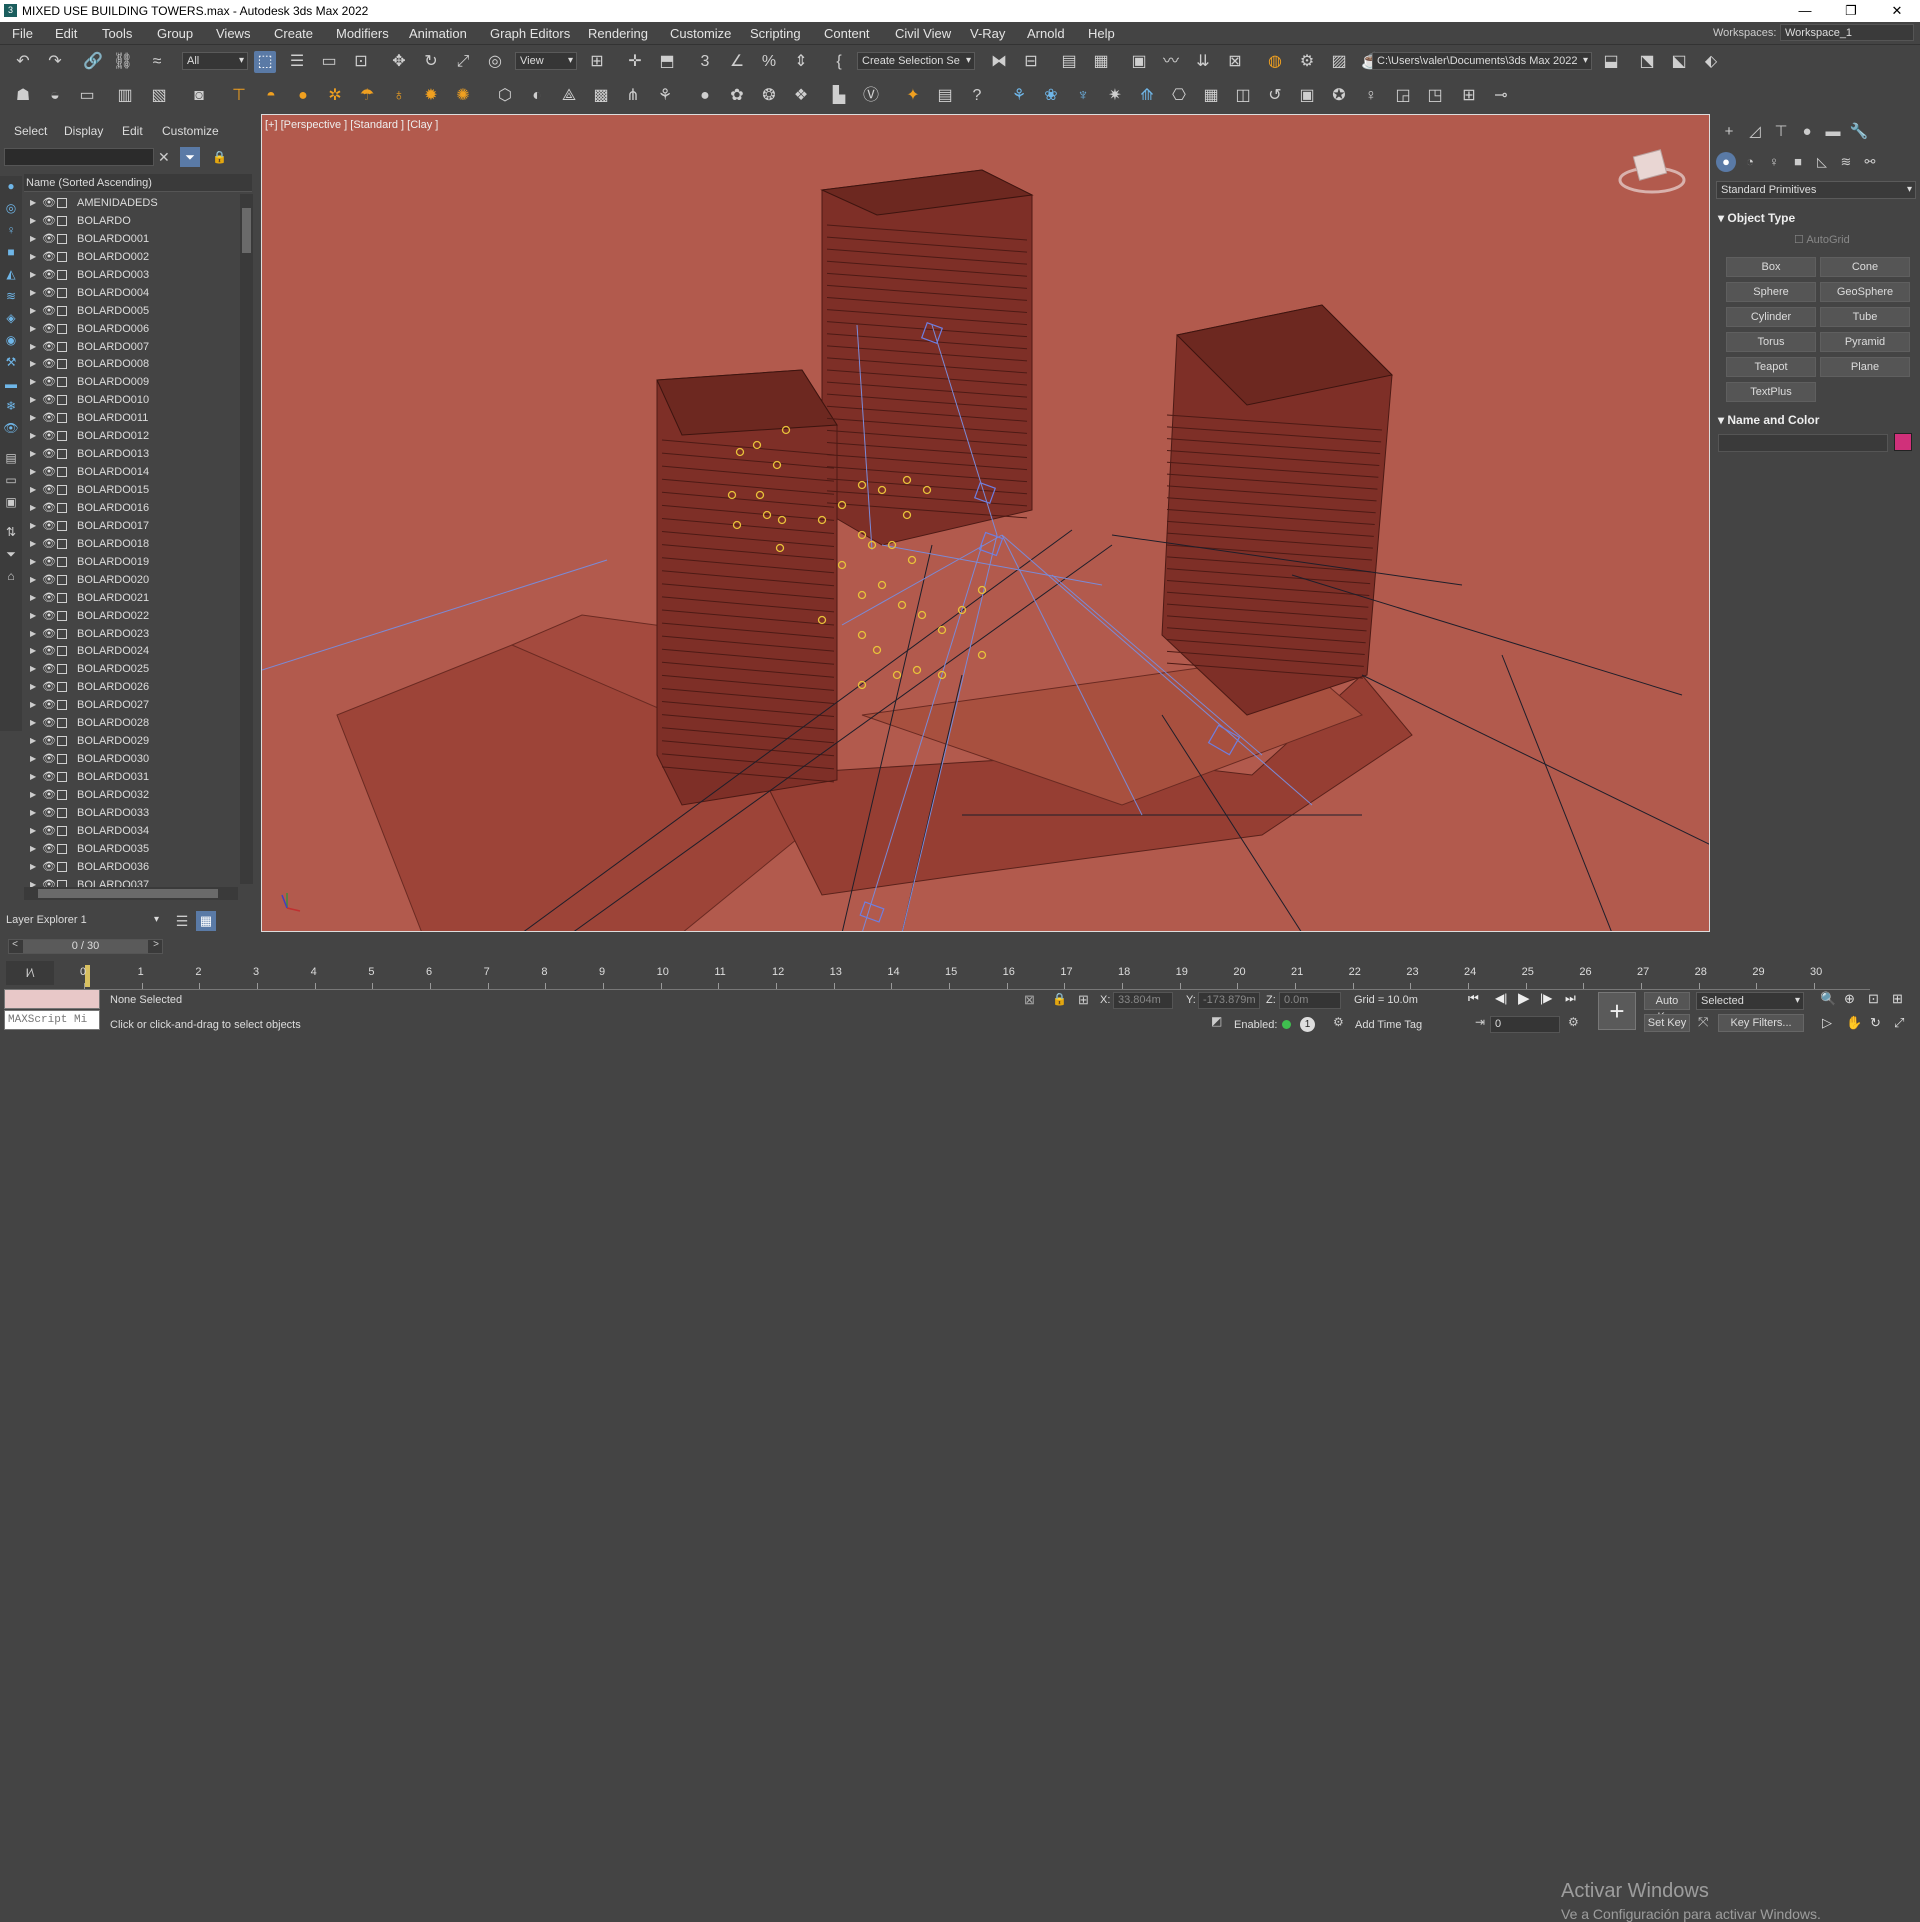 The height and width of the screenshot is (1922, 1920). What do you see at coordinates (131, 526) in the screenshot?
I see `list-item: ▶👁BOLARDO017` at bounding box center [131, 526].